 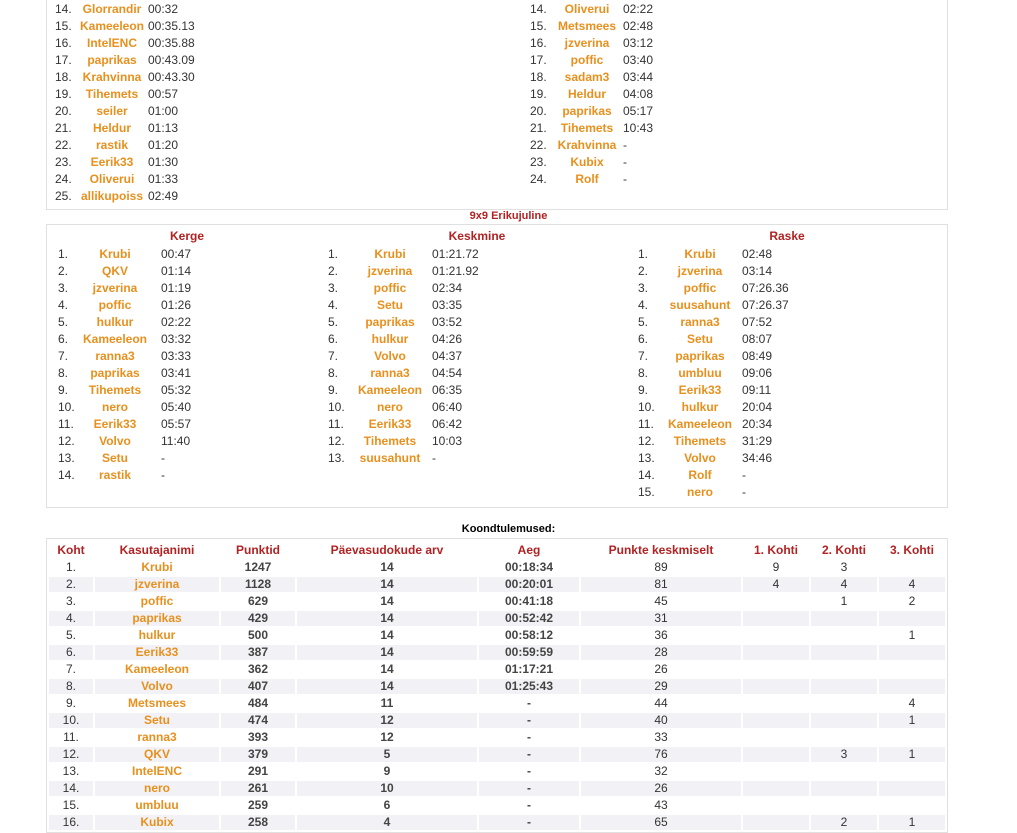 I want to click on user-link: sadam3, so click(x=587, y=77).